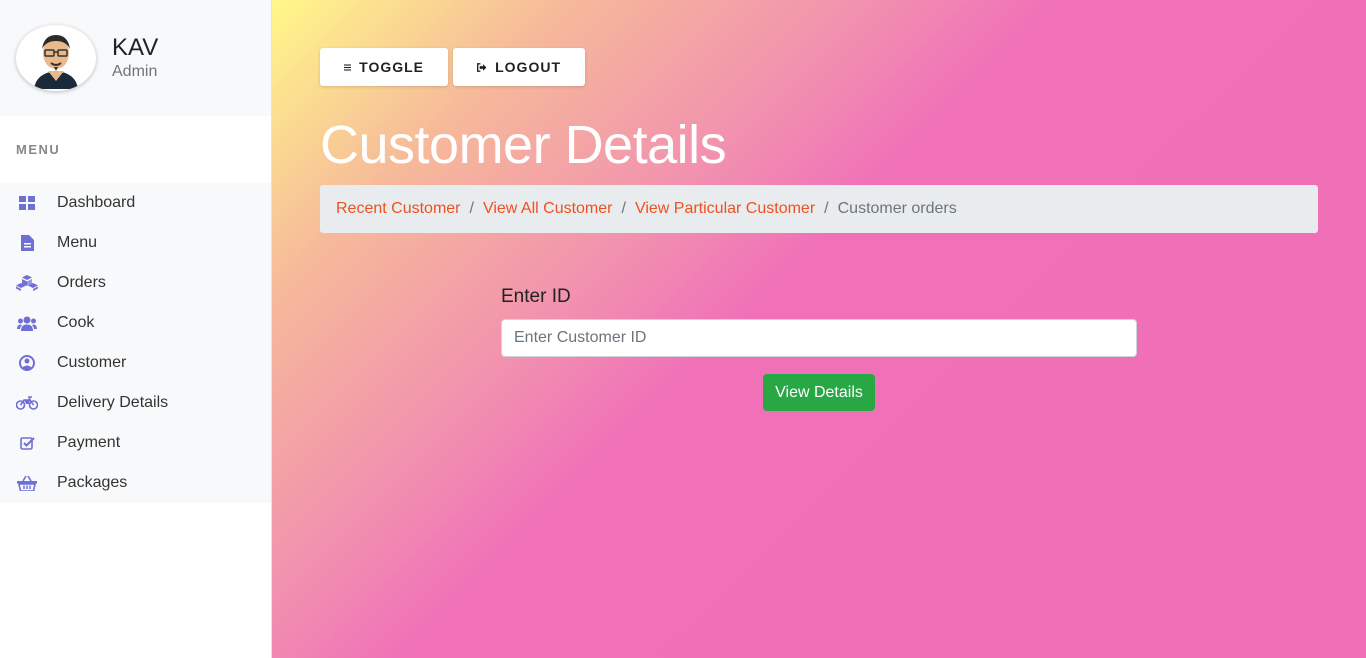  Describe the element at coordinates (27, 483) in the screenshot. I see `basket-icon` at that location.